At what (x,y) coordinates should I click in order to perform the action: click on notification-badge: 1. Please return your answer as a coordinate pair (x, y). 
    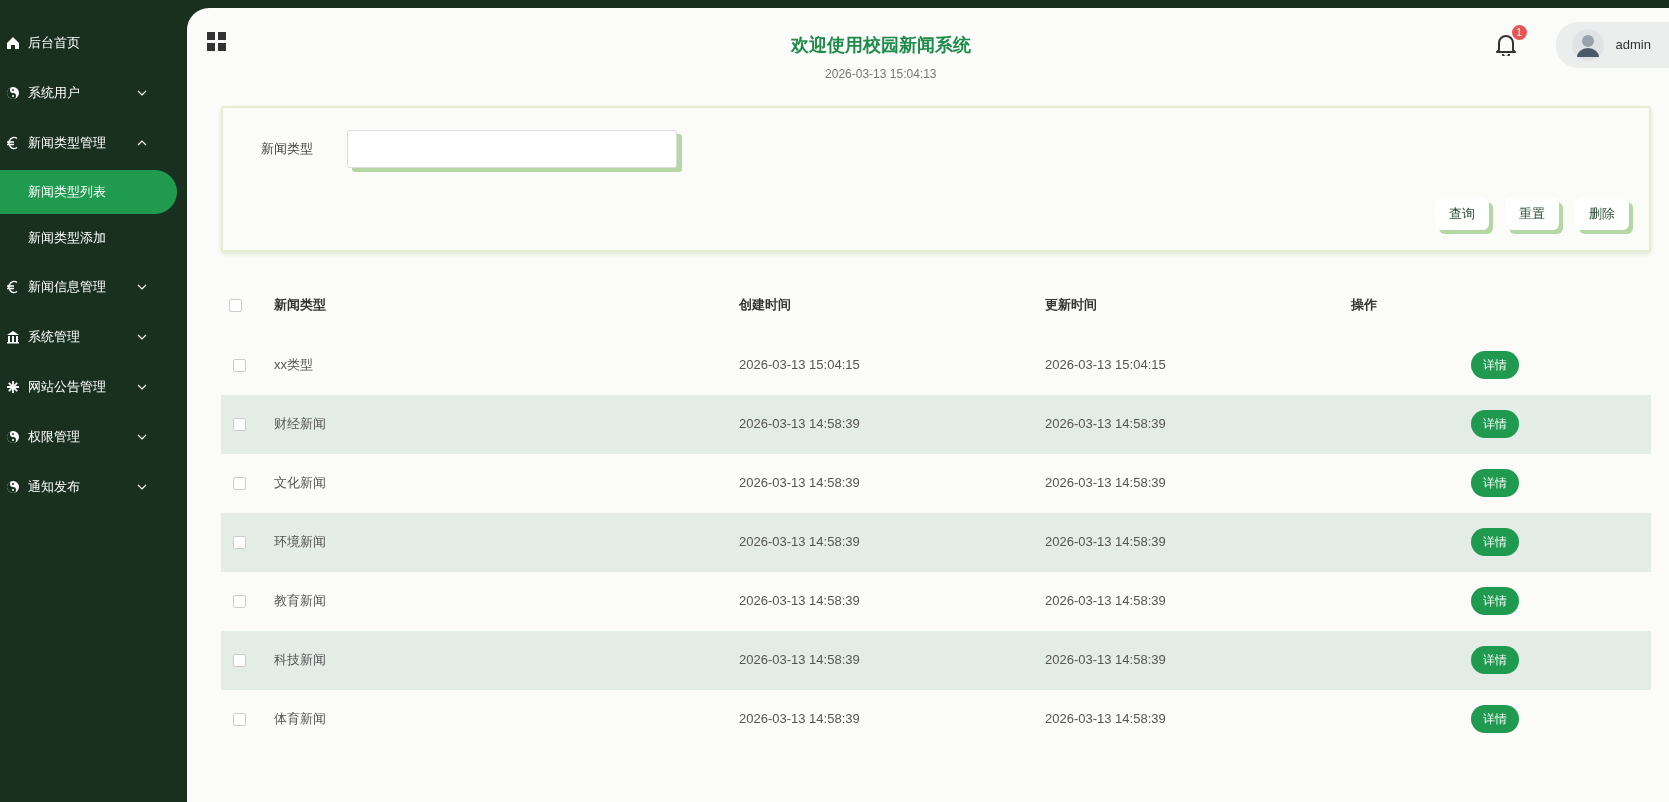
    Looking at the image, I should click on (1519, 32).